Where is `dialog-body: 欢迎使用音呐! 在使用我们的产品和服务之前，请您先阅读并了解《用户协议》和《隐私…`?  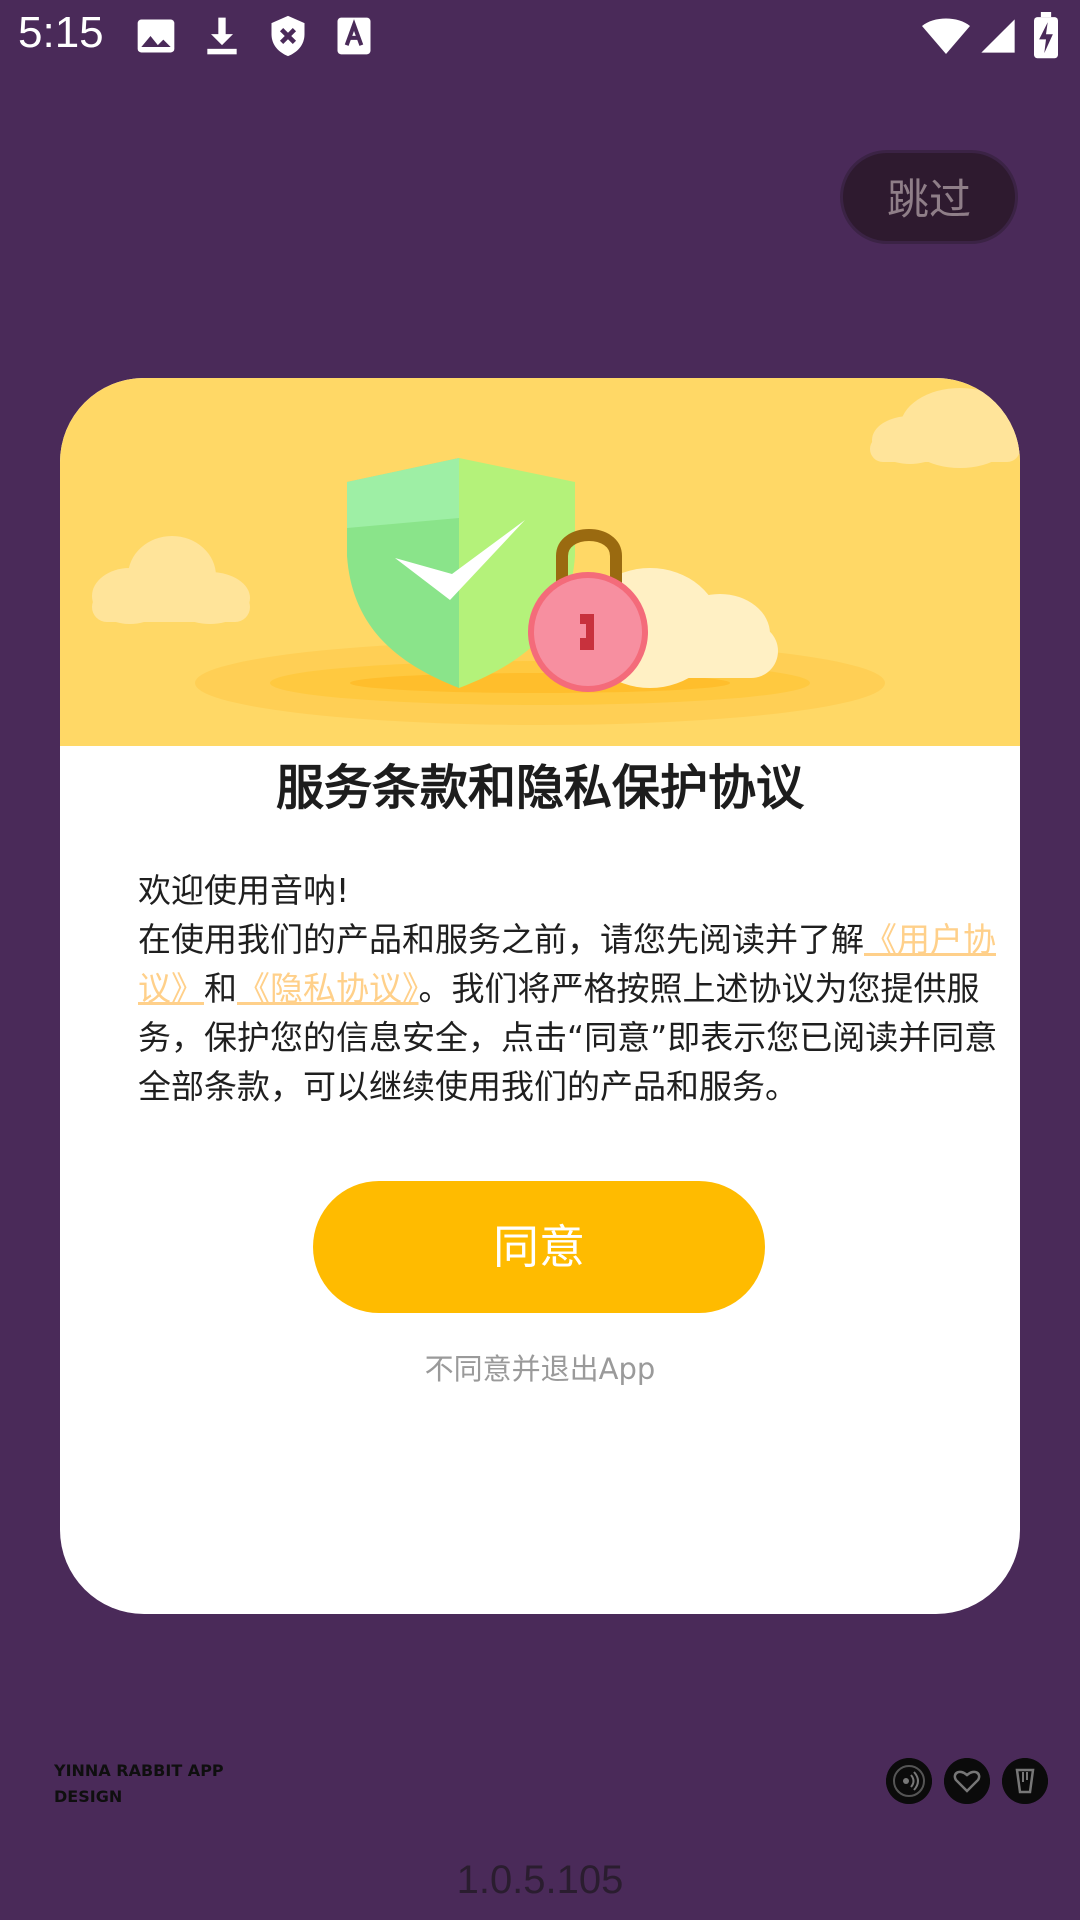 dialog-body: 欢迎使用音呐! 在使用我们的产品和服务之前，请您先阅读并了解《用户协议》和《隐私… is located at coordinates (570, 988).